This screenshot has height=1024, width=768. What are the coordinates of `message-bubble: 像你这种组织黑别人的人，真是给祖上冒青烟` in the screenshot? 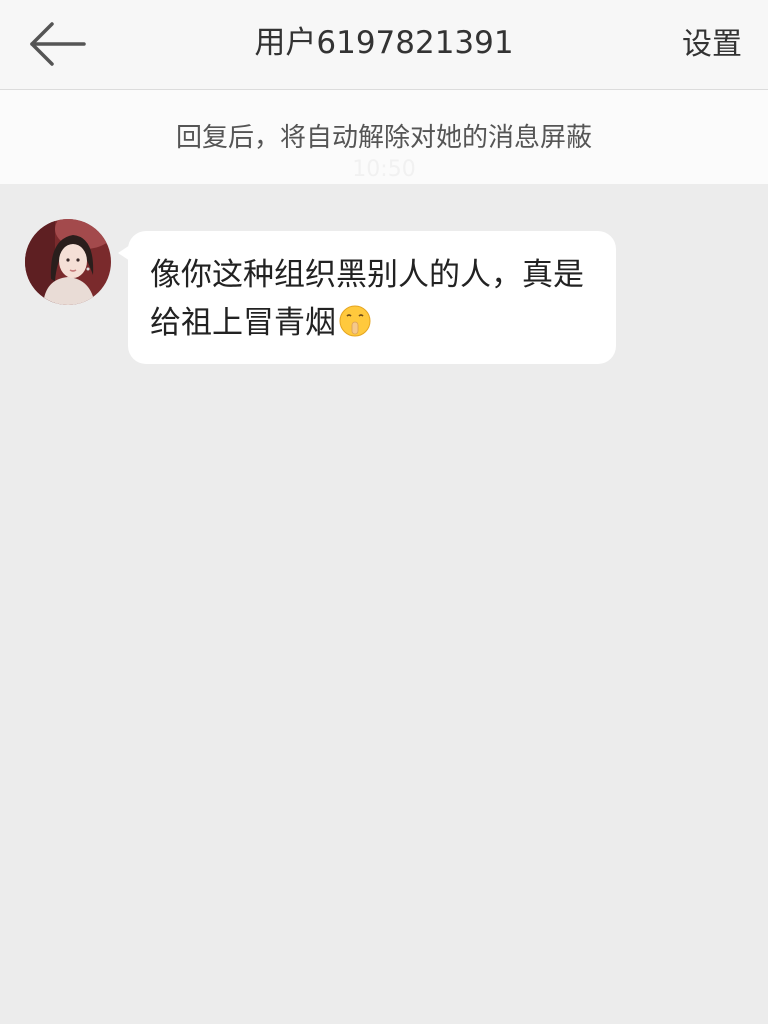 It's located at (367, 297).